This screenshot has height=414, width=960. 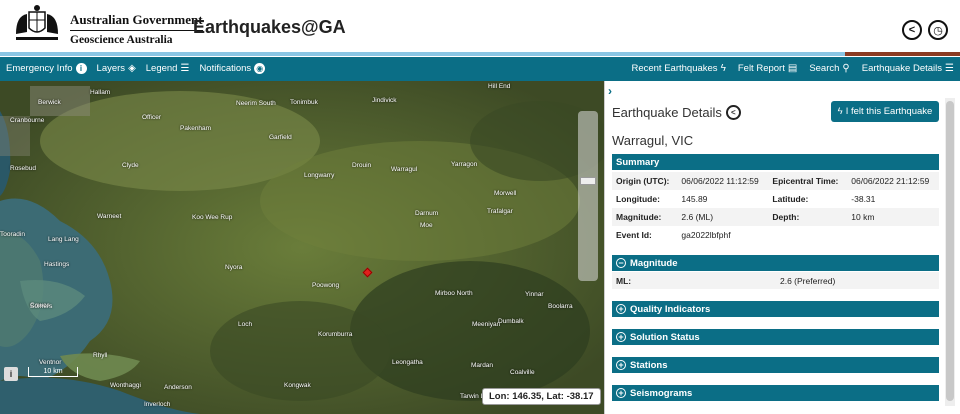 What do you see at coordinates (775, 365) in the screenshot?
I see `stations-header: + Stations` at bounding box center [775, 365].